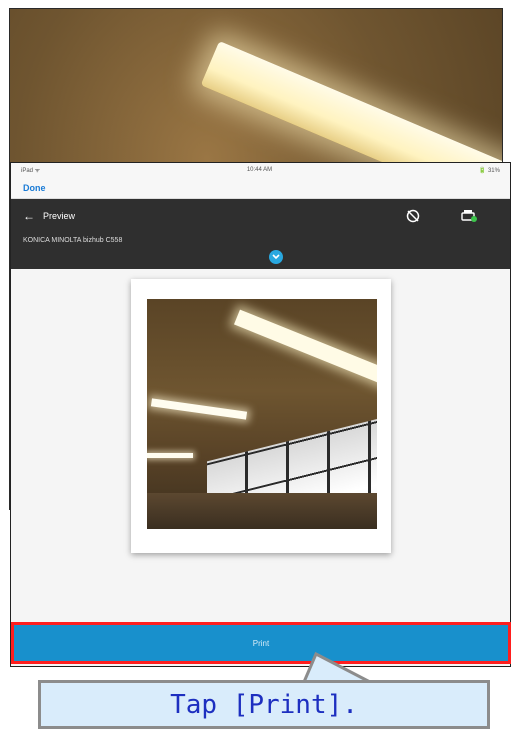  I want to click on preview-toolbar: ← Preview KONICA MINOLTA bizhub C558, so click(260, 234).